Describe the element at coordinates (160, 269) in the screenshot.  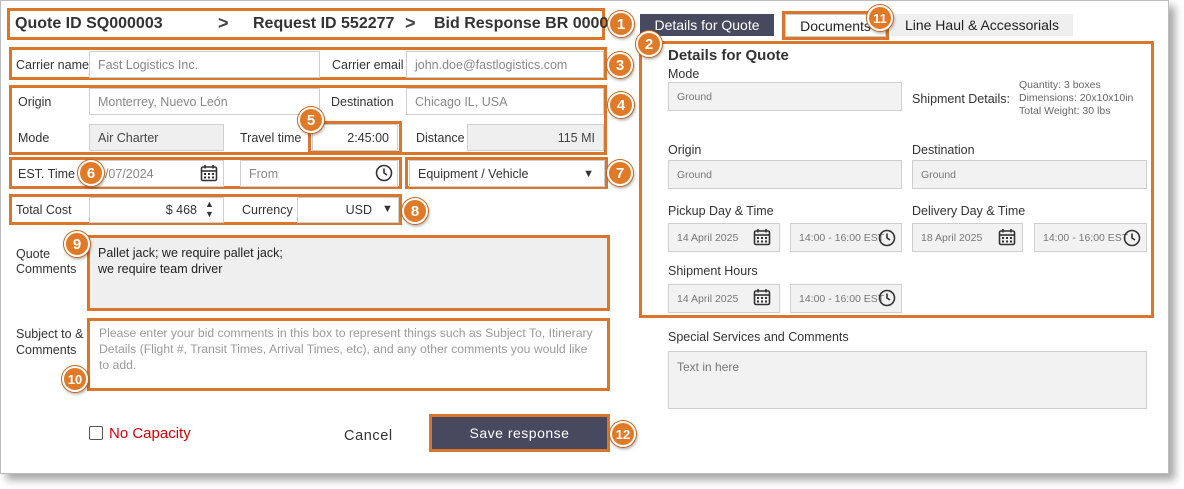
I see `quote-comments-line-2: we require team driver` at that location.